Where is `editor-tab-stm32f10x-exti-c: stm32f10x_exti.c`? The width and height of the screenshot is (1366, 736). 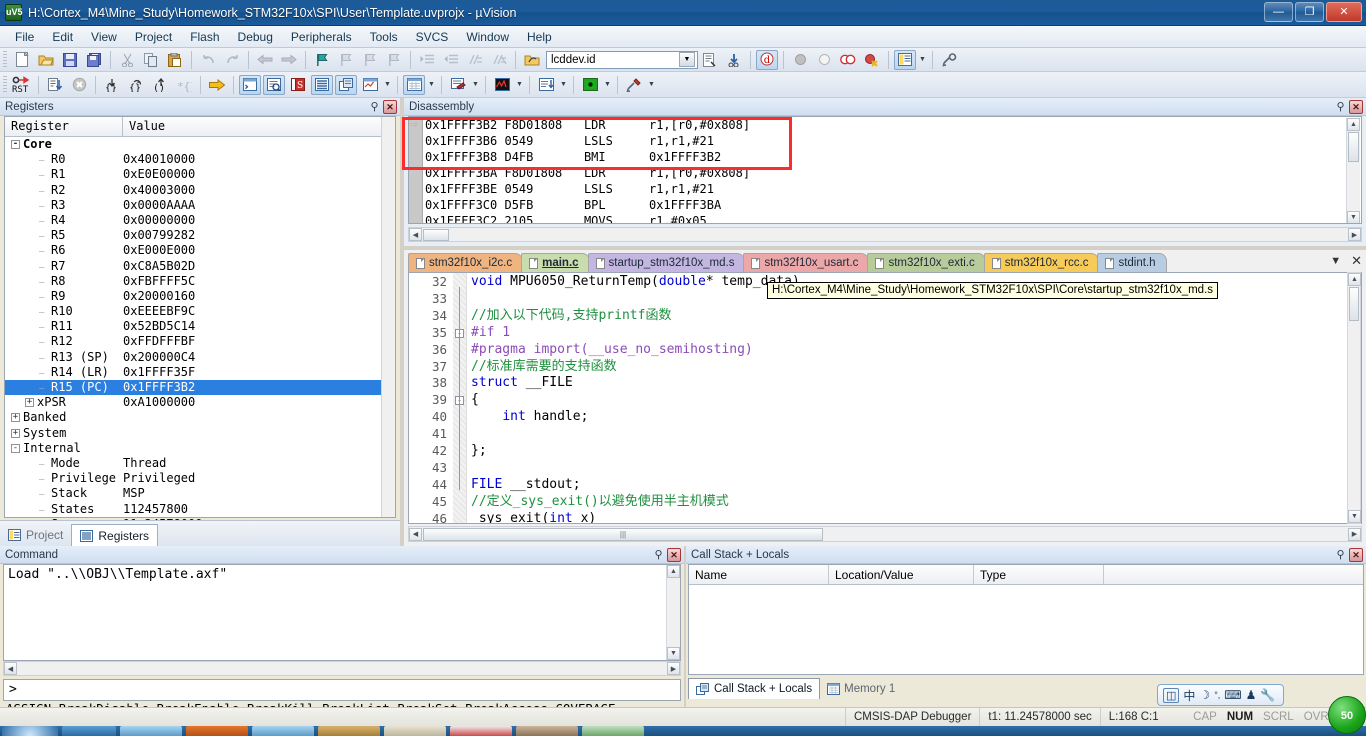
editor-tab-stm32f10x-exti-c: stm32f10x_exti.c is located at coordinates (926, 262).